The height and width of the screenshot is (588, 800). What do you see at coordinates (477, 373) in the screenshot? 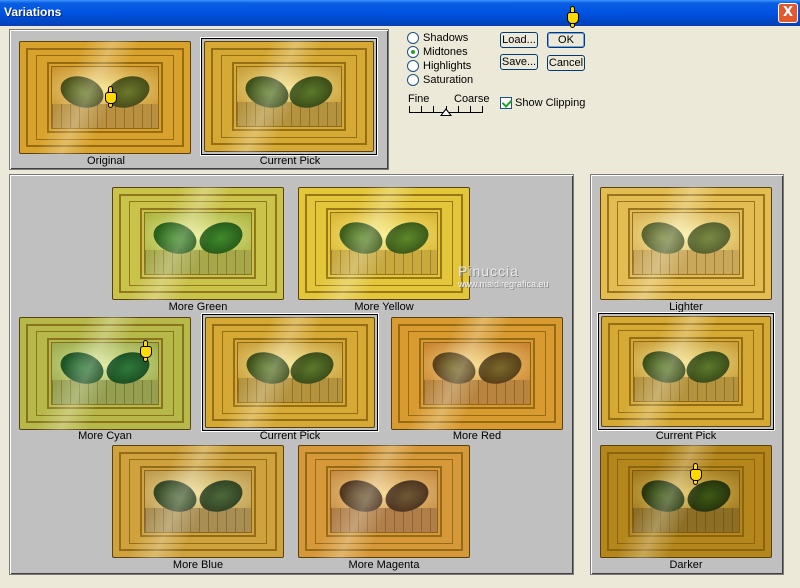
I see `more-red-thumbnail` at bounding box center [477, 373].